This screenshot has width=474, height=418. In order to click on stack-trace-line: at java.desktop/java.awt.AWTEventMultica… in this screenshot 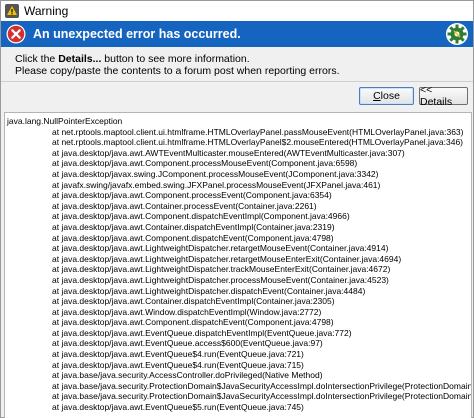, I will do `click(228, 152)`.